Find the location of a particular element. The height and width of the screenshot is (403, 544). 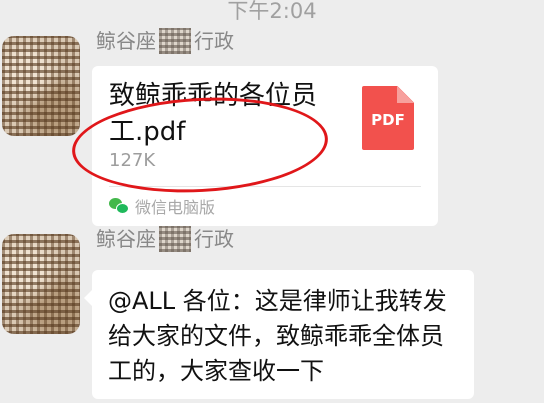

bubble-tail is located at coordinates (88, 298).